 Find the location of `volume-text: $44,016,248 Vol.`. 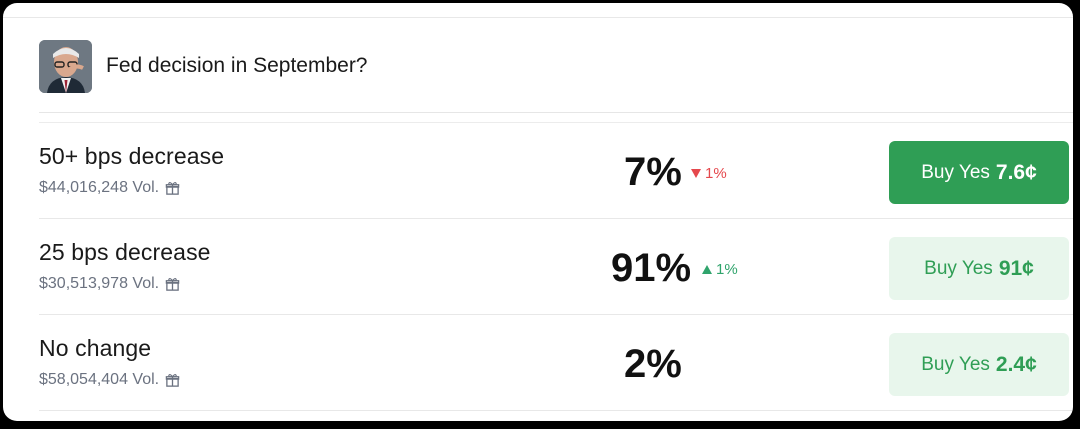

volume-text: $44,016,248 Vol. is located at coordinates (99, 187).